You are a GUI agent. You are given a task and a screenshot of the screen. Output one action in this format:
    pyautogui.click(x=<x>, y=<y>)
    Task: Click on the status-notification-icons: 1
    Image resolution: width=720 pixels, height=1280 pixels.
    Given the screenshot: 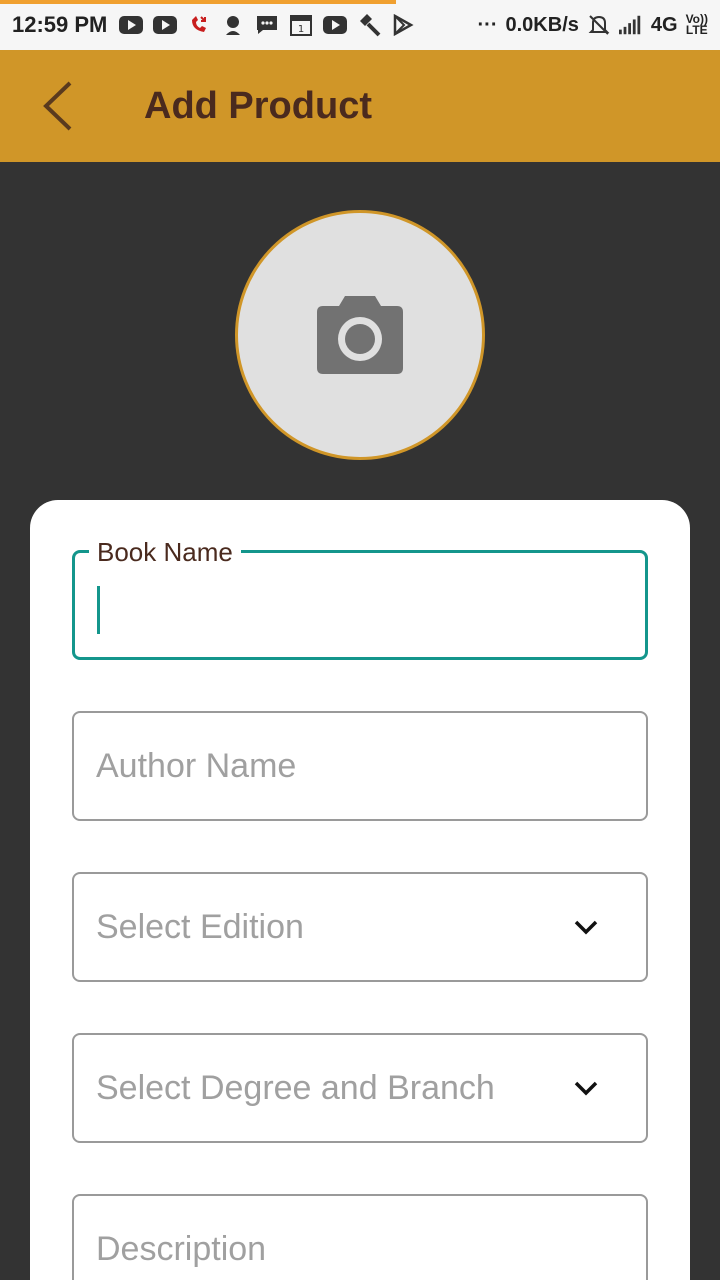 What is the action you would take?
    pyautogui.click(x=267, y=25)
    